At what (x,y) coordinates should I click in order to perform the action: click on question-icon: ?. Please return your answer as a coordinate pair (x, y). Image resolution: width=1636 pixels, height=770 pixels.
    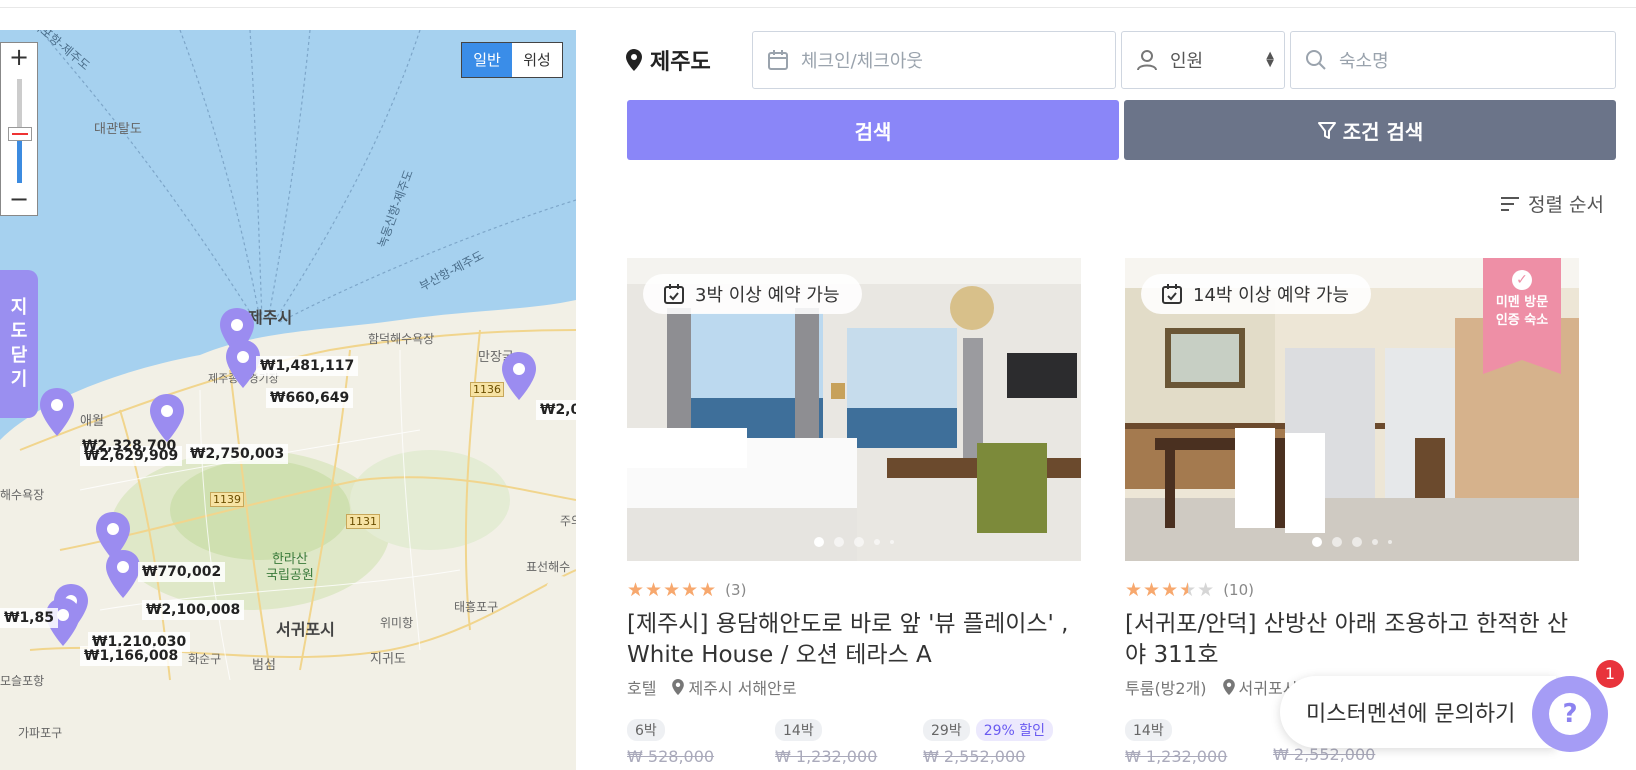
    Looking at the image, I should click on (1570, 714).